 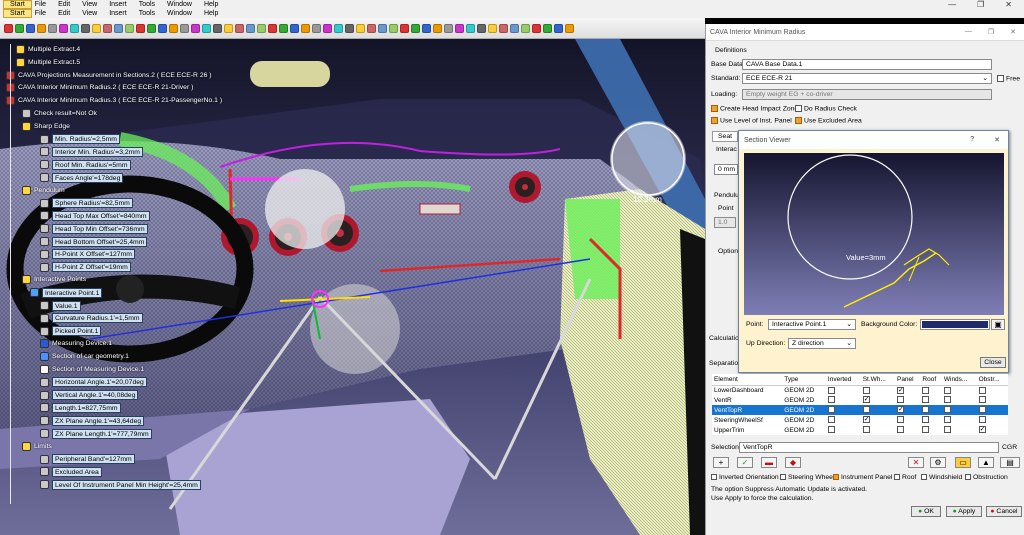 What do you see at coordinates (93, 382) in the screenshot?
I see `tree-node: Horizontal Angle.1'=20,07deg` at bounding box center [93, 382].